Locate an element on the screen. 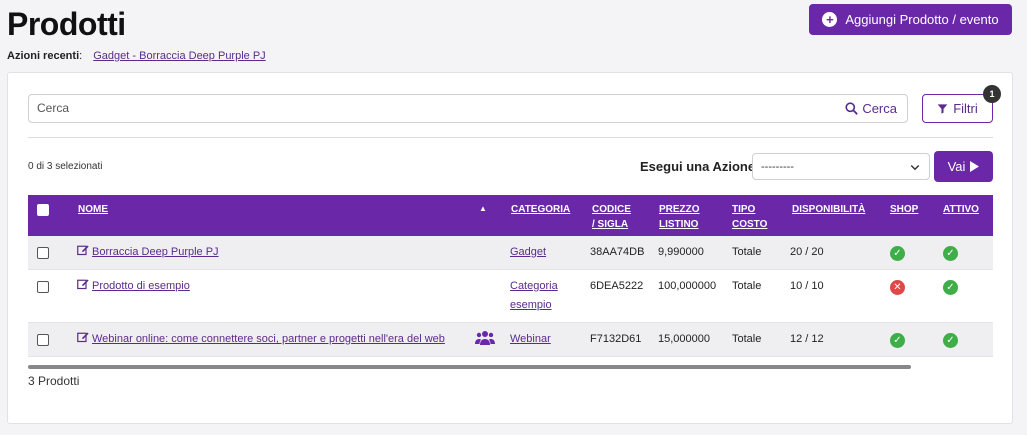 This screenshot has height=435, width=1027. header-disponibilita: DISPONIBILITÀ is located at coordinates (828, 209).